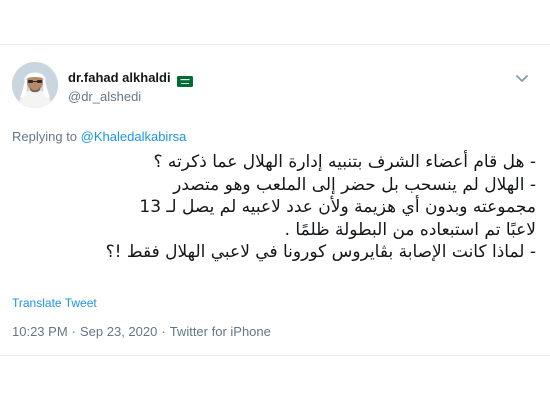 This screenshot has width=550, height=400. I want to click on tweet-source: Twitter for iPhone, so click(220, 331).